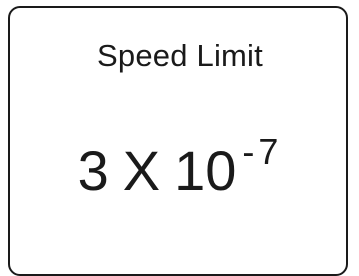 Image resolution: width=359 pixels, height=276 pixels. What do you see at coordinates (262, 151) in the screenshot?
I see `exponent: -7` at bounding box center [262, 151].